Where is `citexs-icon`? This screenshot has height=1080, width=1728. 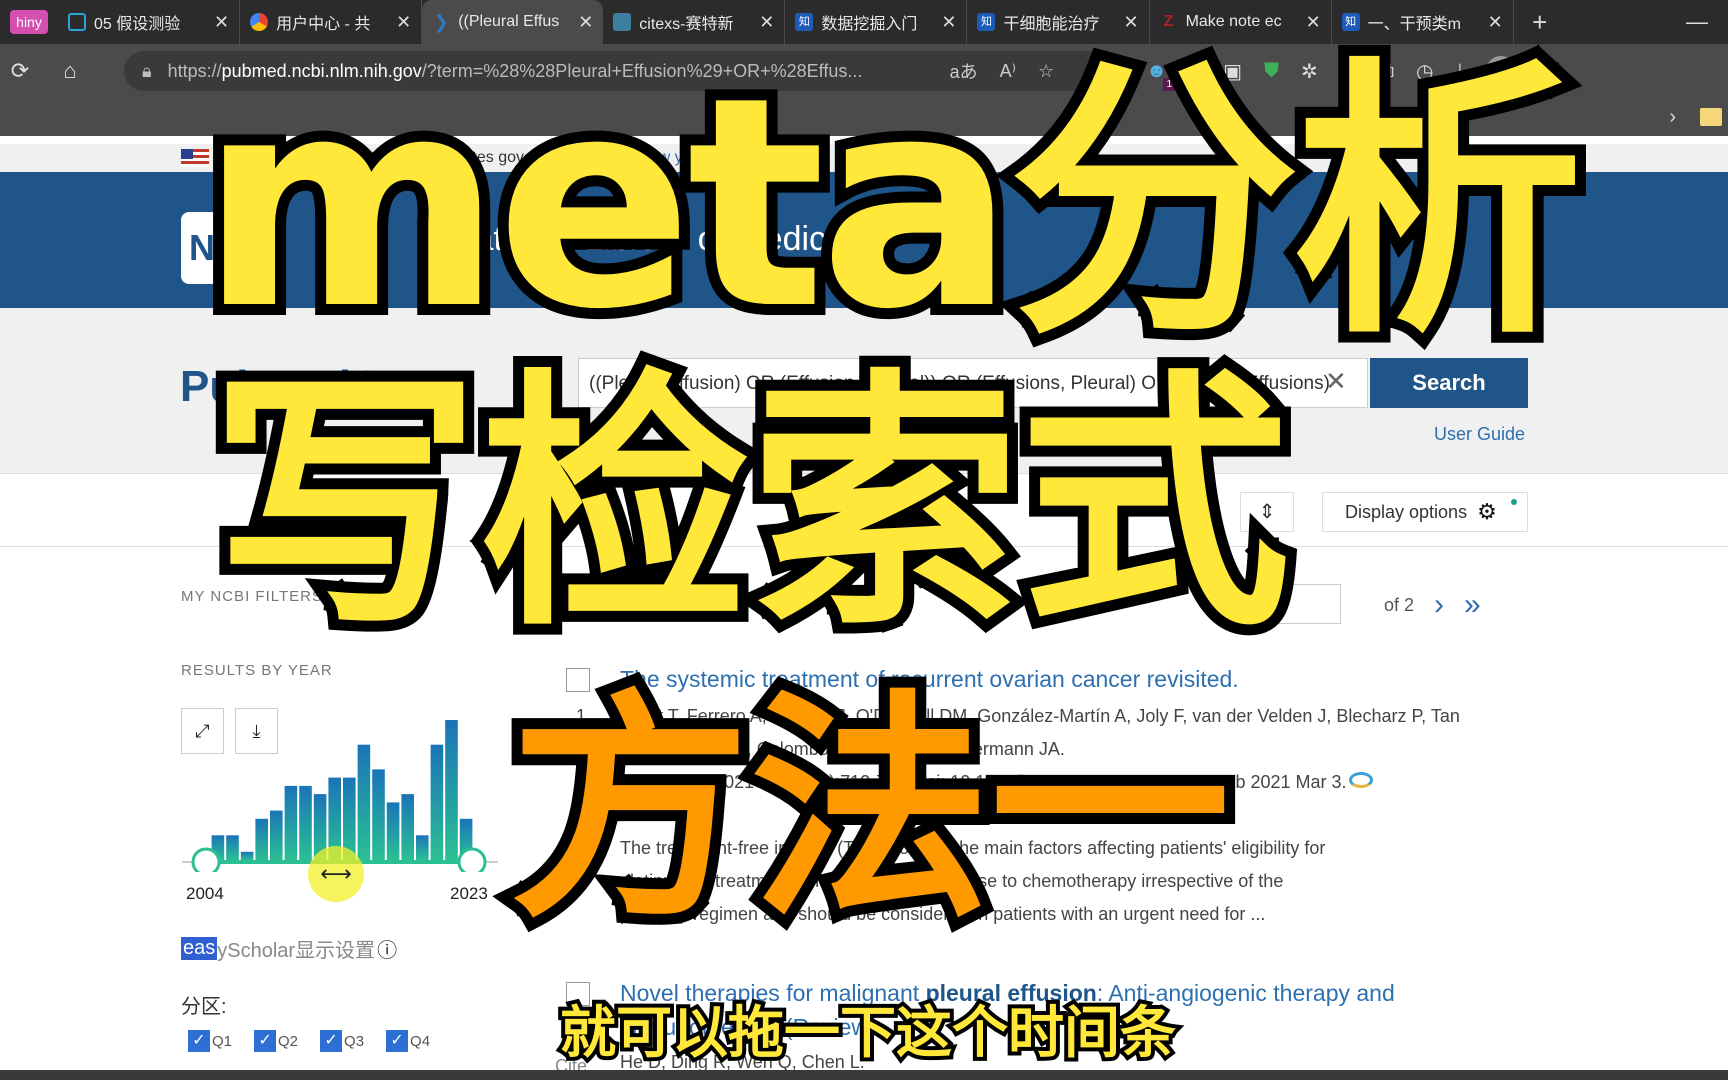 citexs-icon is located at coordinates (622, 22).